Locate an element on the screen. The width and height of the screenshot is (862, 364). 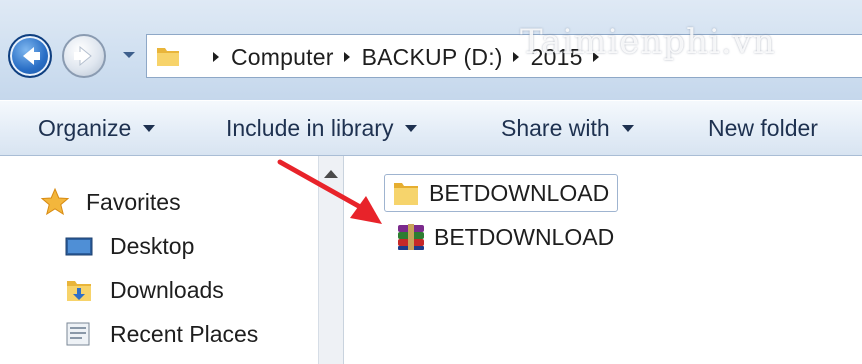
recent-places-icon is located at coordinates (79, 334).